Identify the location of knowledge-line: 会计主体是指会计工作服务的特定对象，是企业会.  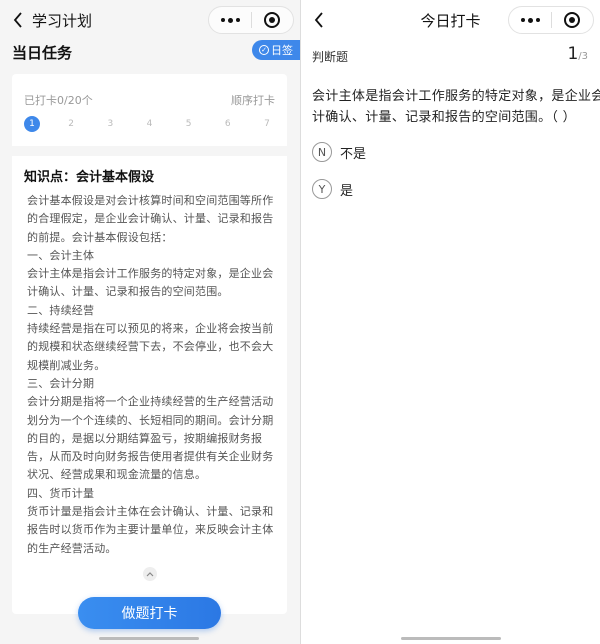
(150, 274).